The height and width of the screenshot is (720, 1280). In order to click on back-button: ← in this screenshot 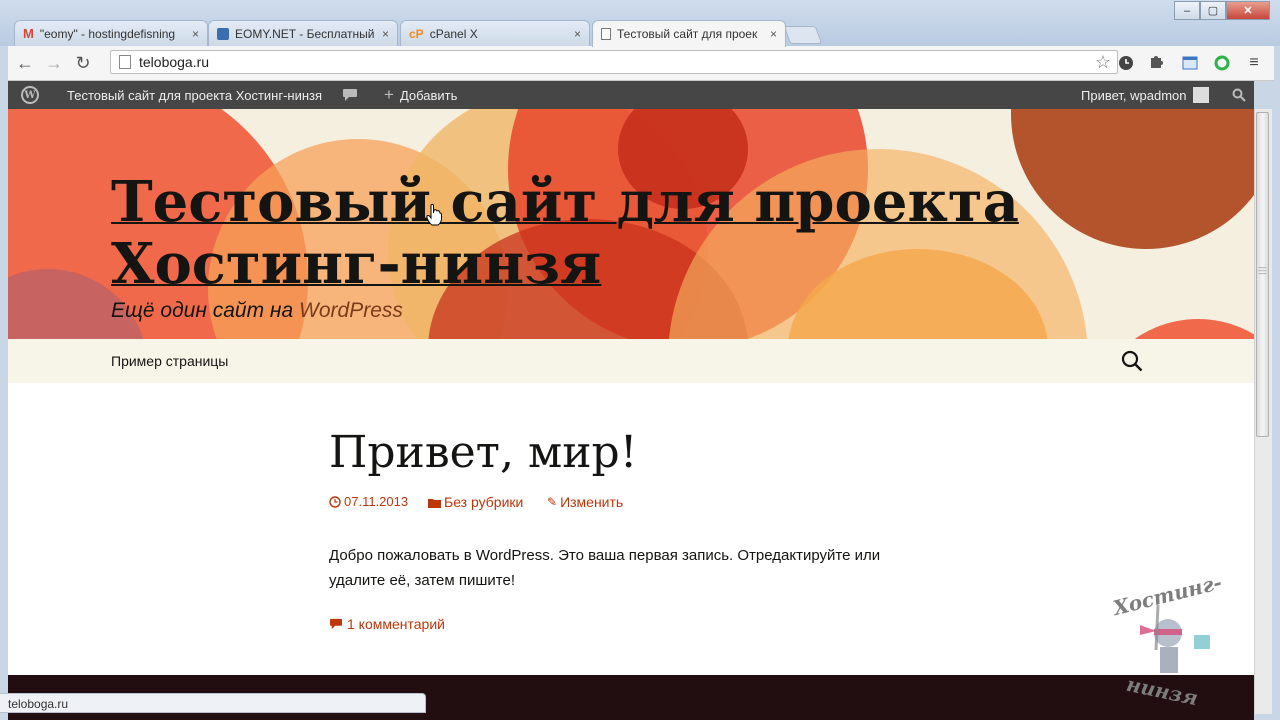, I will do `click(25, 63)`.